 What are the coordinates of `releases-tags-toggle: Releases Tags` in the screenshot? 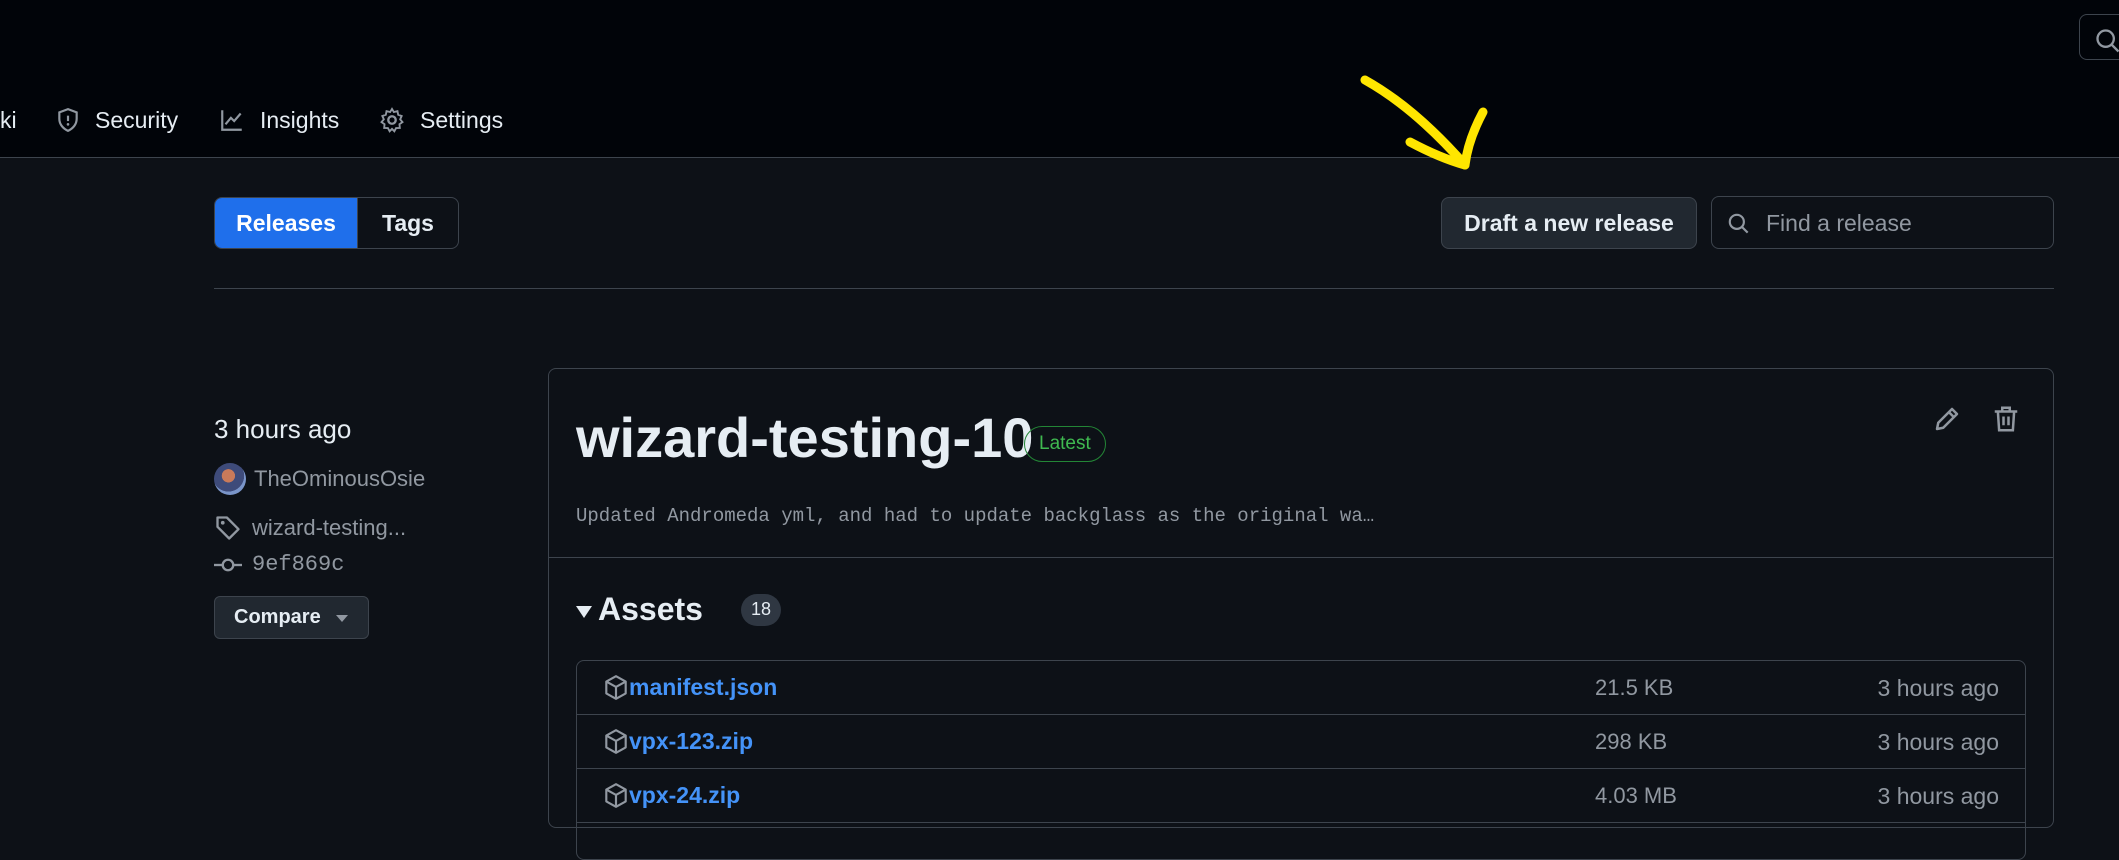 It's located at (336, 223).